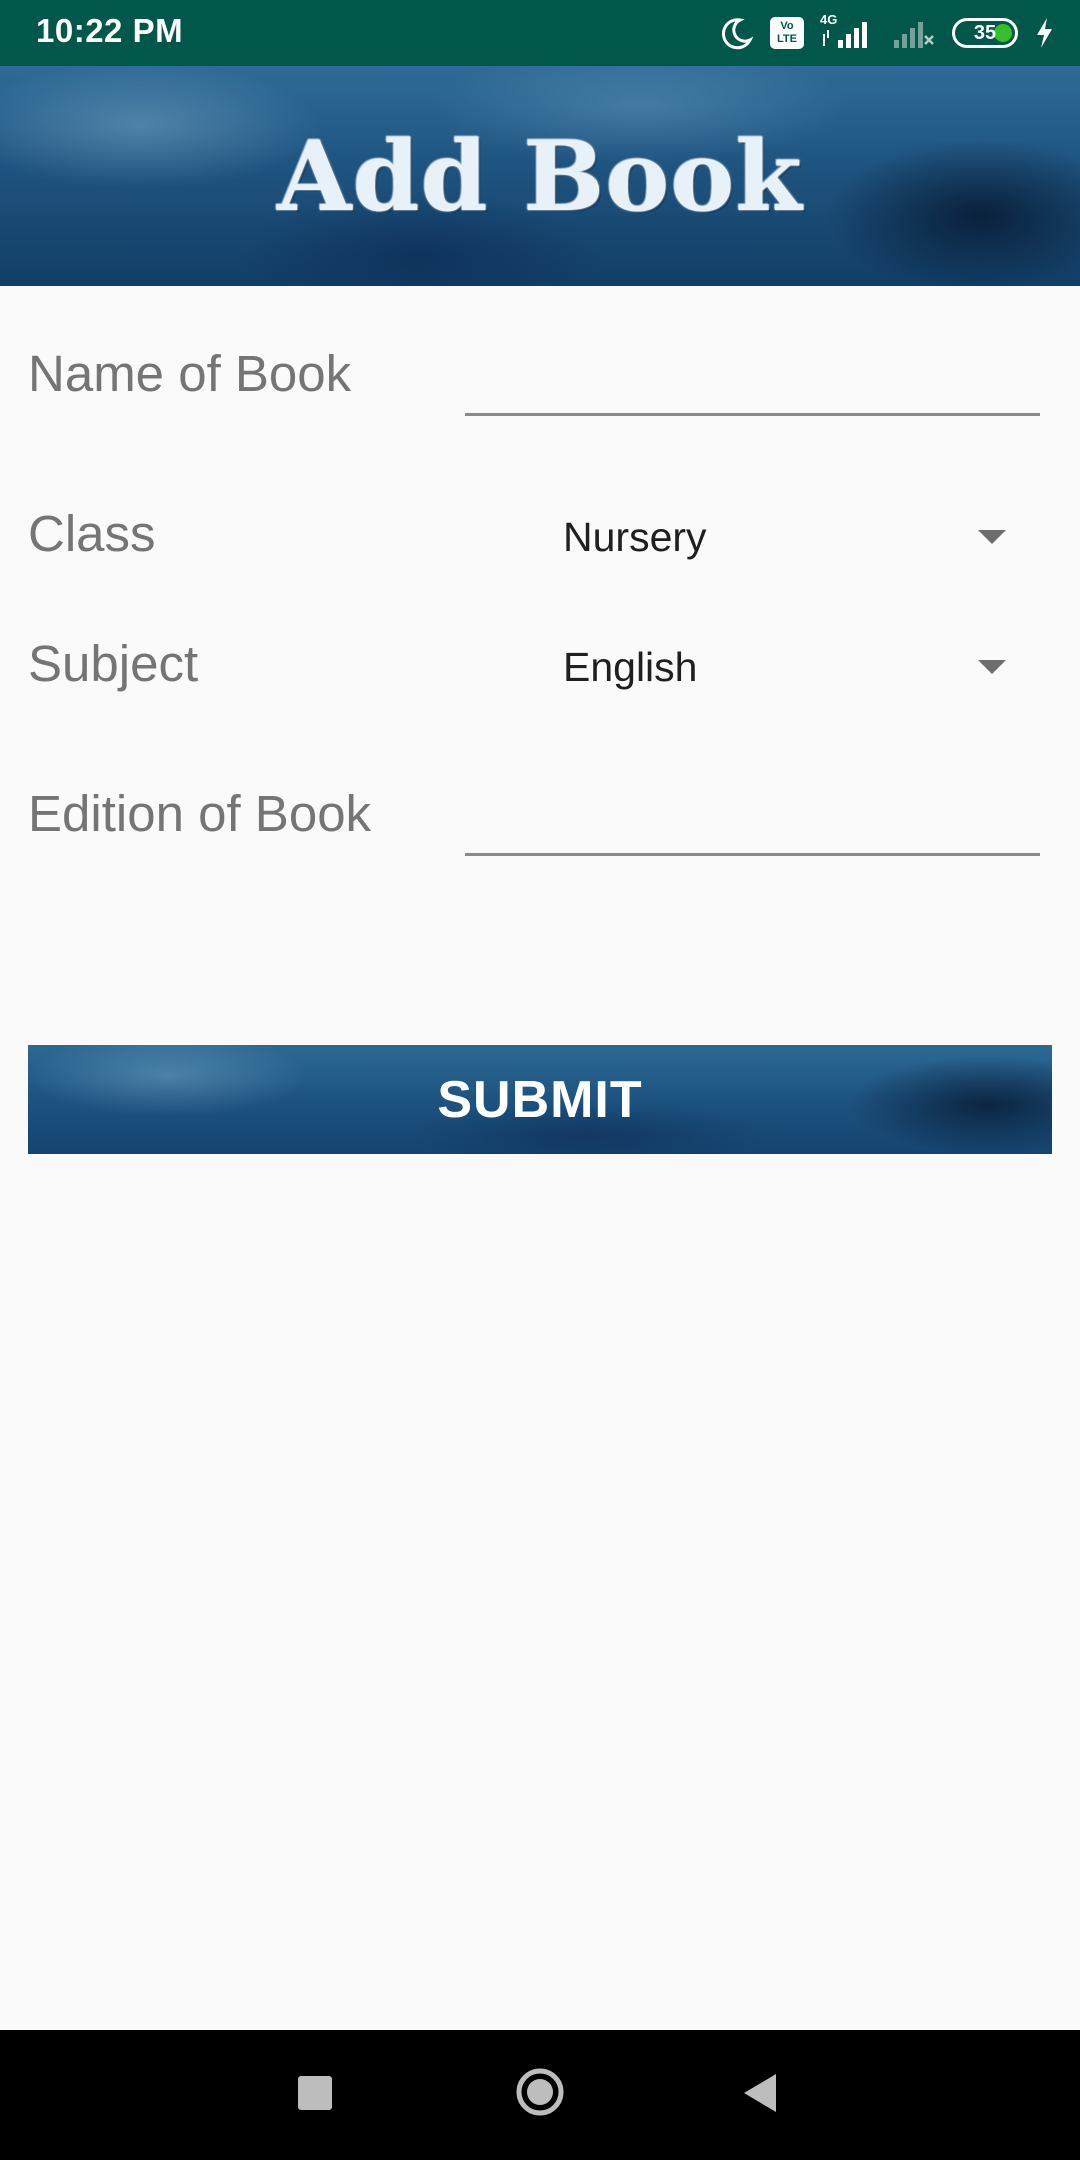 This screenshot has width=1080, height=2160. I want to click on moon-icon, so click(737, 34).